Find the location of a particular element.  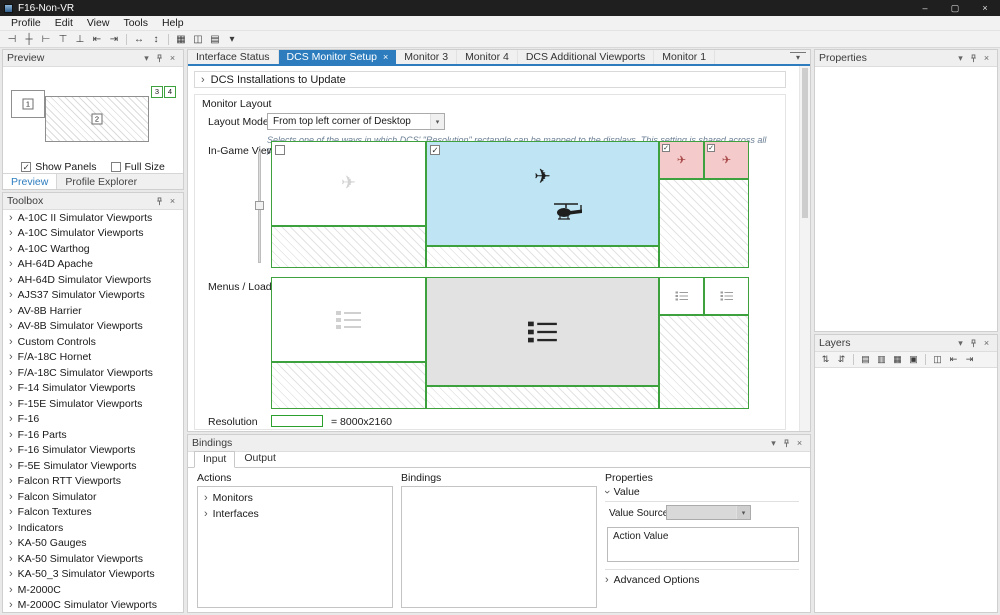

menus-monitor-center is located at coordinates (542, 331).